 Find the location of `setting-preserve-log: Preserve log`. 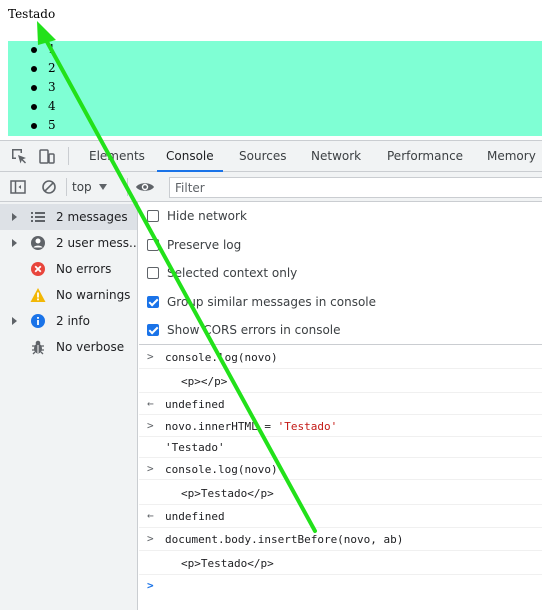

setting-preserve-log: Preserve log is located at coordinates (194, 245).